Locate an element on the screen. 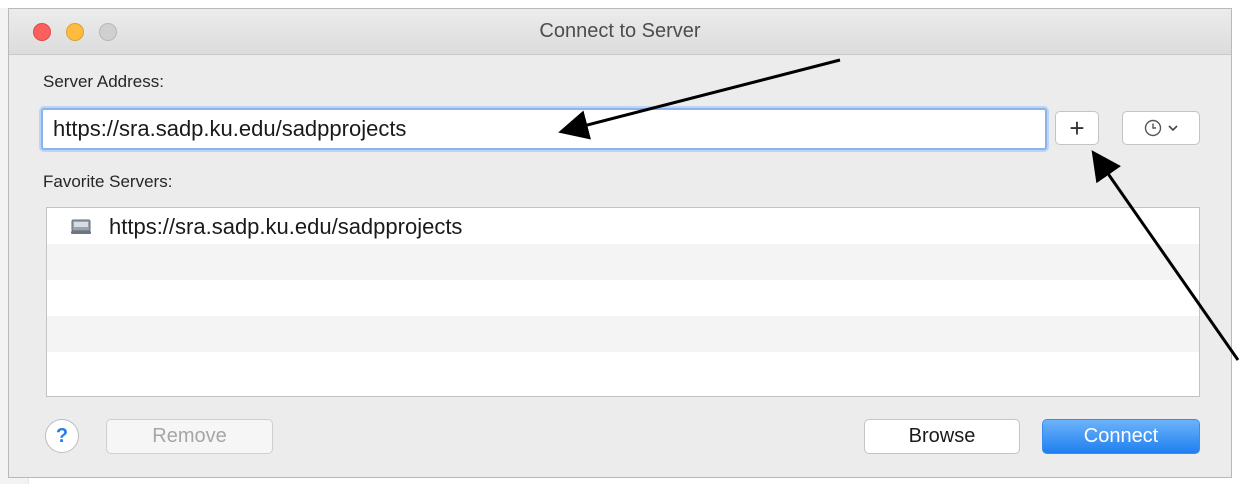  background-strip is located at coordinates (623, 4).